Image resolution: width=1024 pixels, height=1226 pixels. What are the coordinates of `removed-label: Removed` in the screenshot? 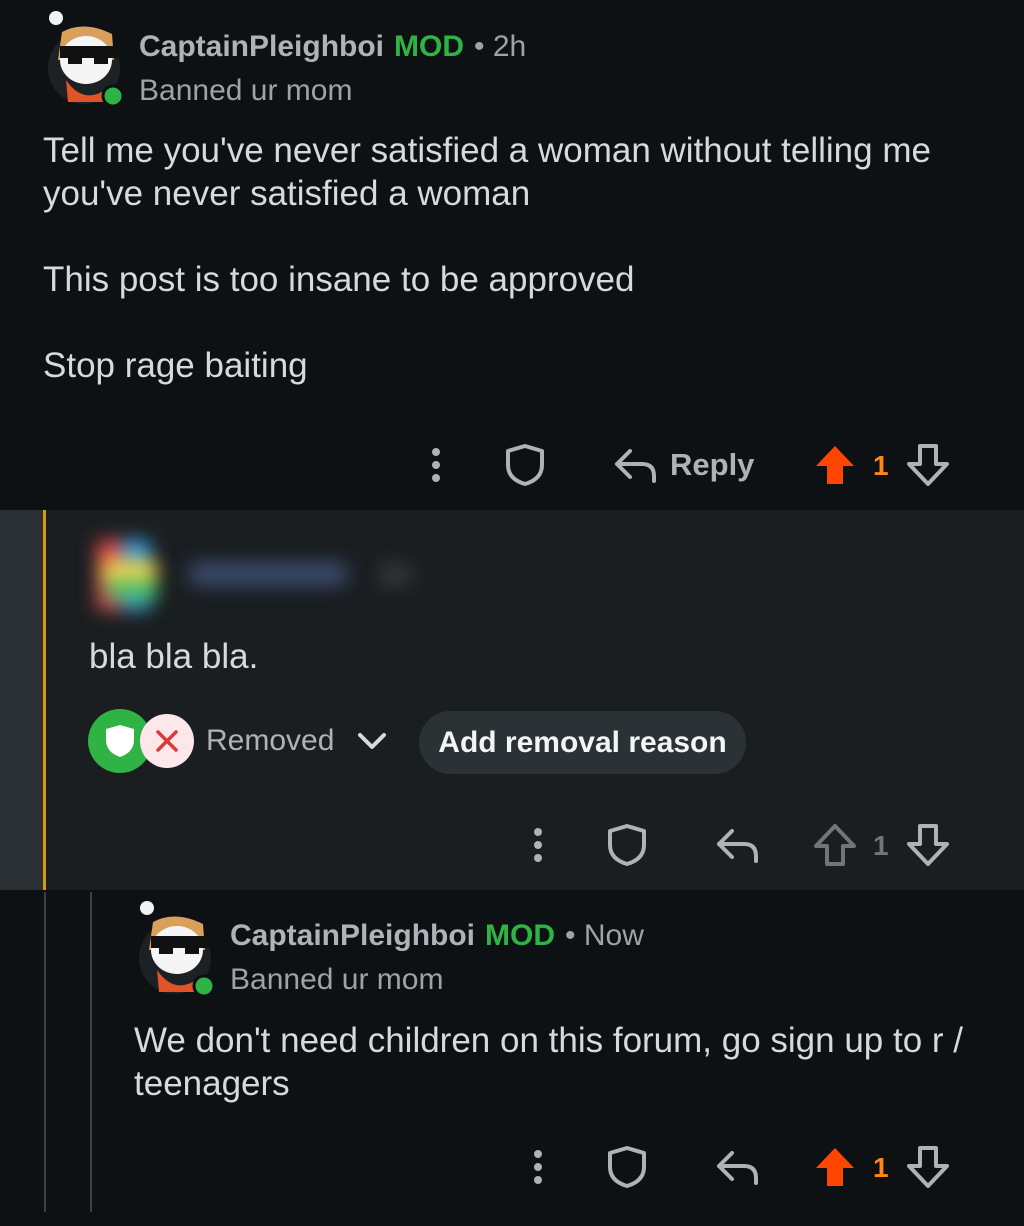 It's located at (270, 740).